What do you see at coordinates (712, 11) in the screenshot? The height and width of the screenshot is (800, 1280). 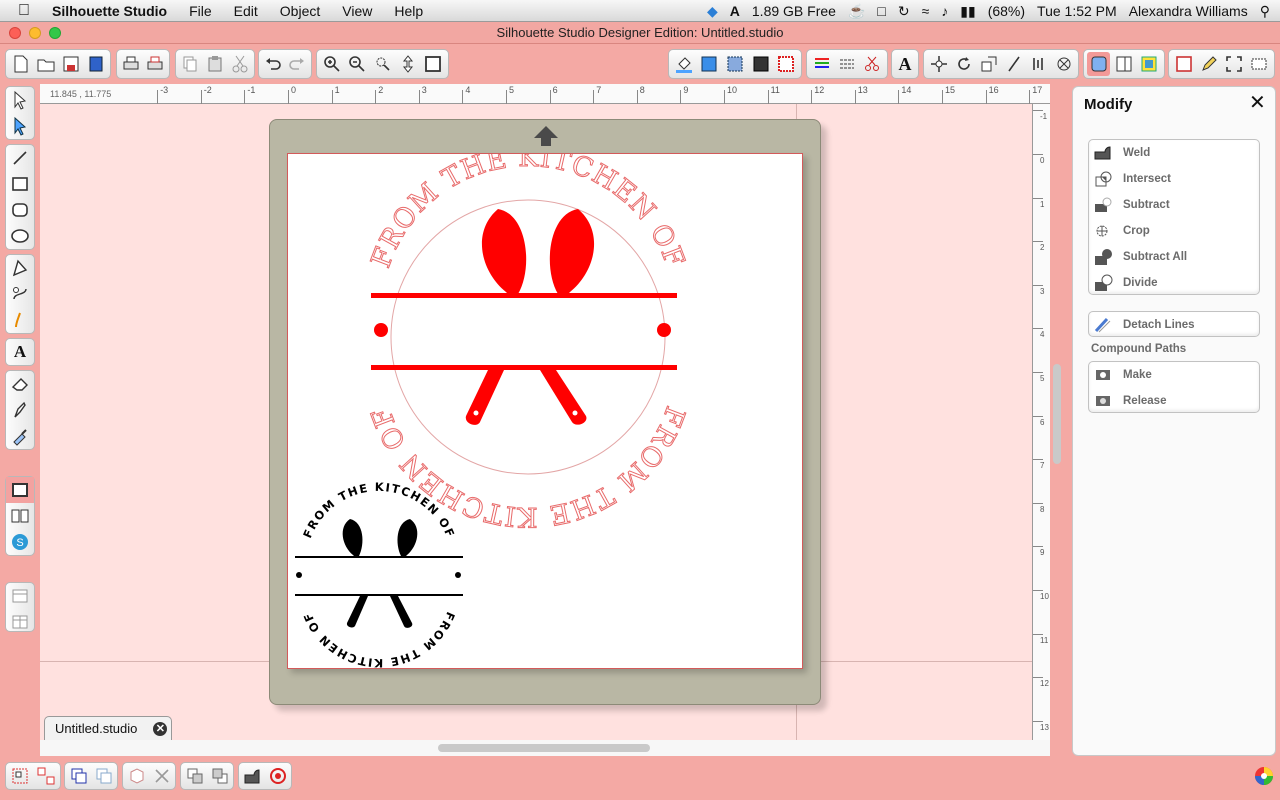 I see `dropbox-icon: ◆` at bounding box center [712, 11].